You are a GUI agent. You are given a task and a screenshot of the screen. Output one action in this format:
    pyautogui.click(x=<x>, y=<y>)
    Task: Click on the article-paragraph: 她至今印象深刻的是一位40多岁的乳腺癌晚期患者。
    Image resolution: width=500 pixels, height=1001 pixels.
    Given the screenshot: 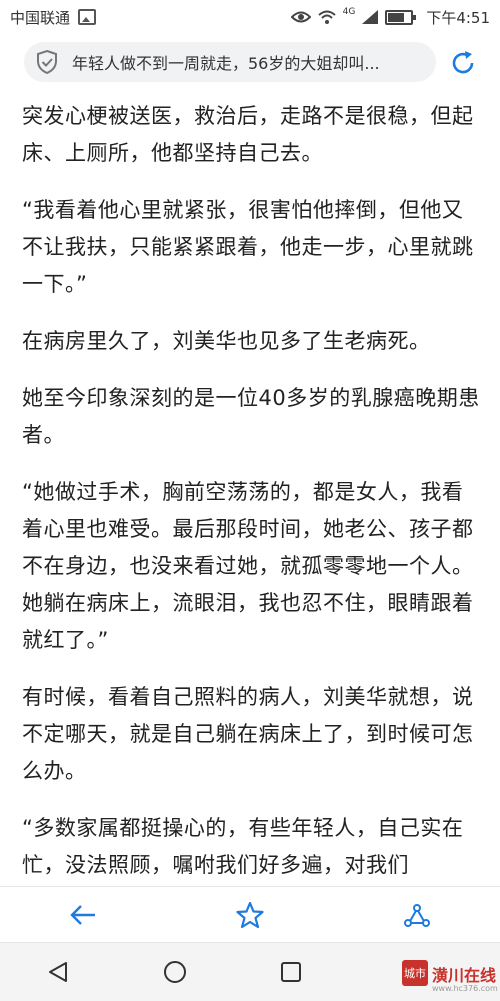 What is the action you would take?
    pyautogui.click(x=251, y=416)
    